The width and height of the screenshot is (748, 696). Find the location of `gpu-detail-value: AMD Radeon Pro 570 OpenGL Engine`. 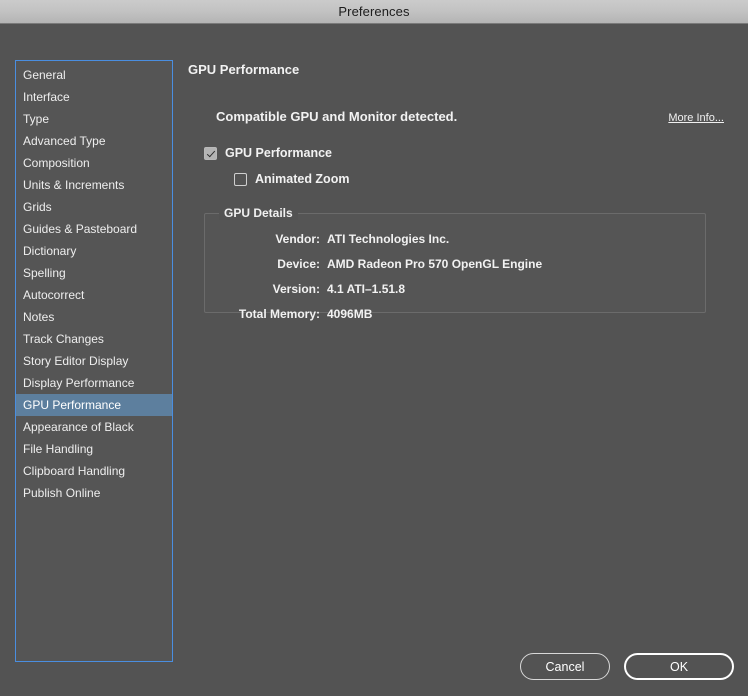

gpu-detail-value: AMD Radeon Pro 570 OpenGL Engine is located at coordinates (435, 264).